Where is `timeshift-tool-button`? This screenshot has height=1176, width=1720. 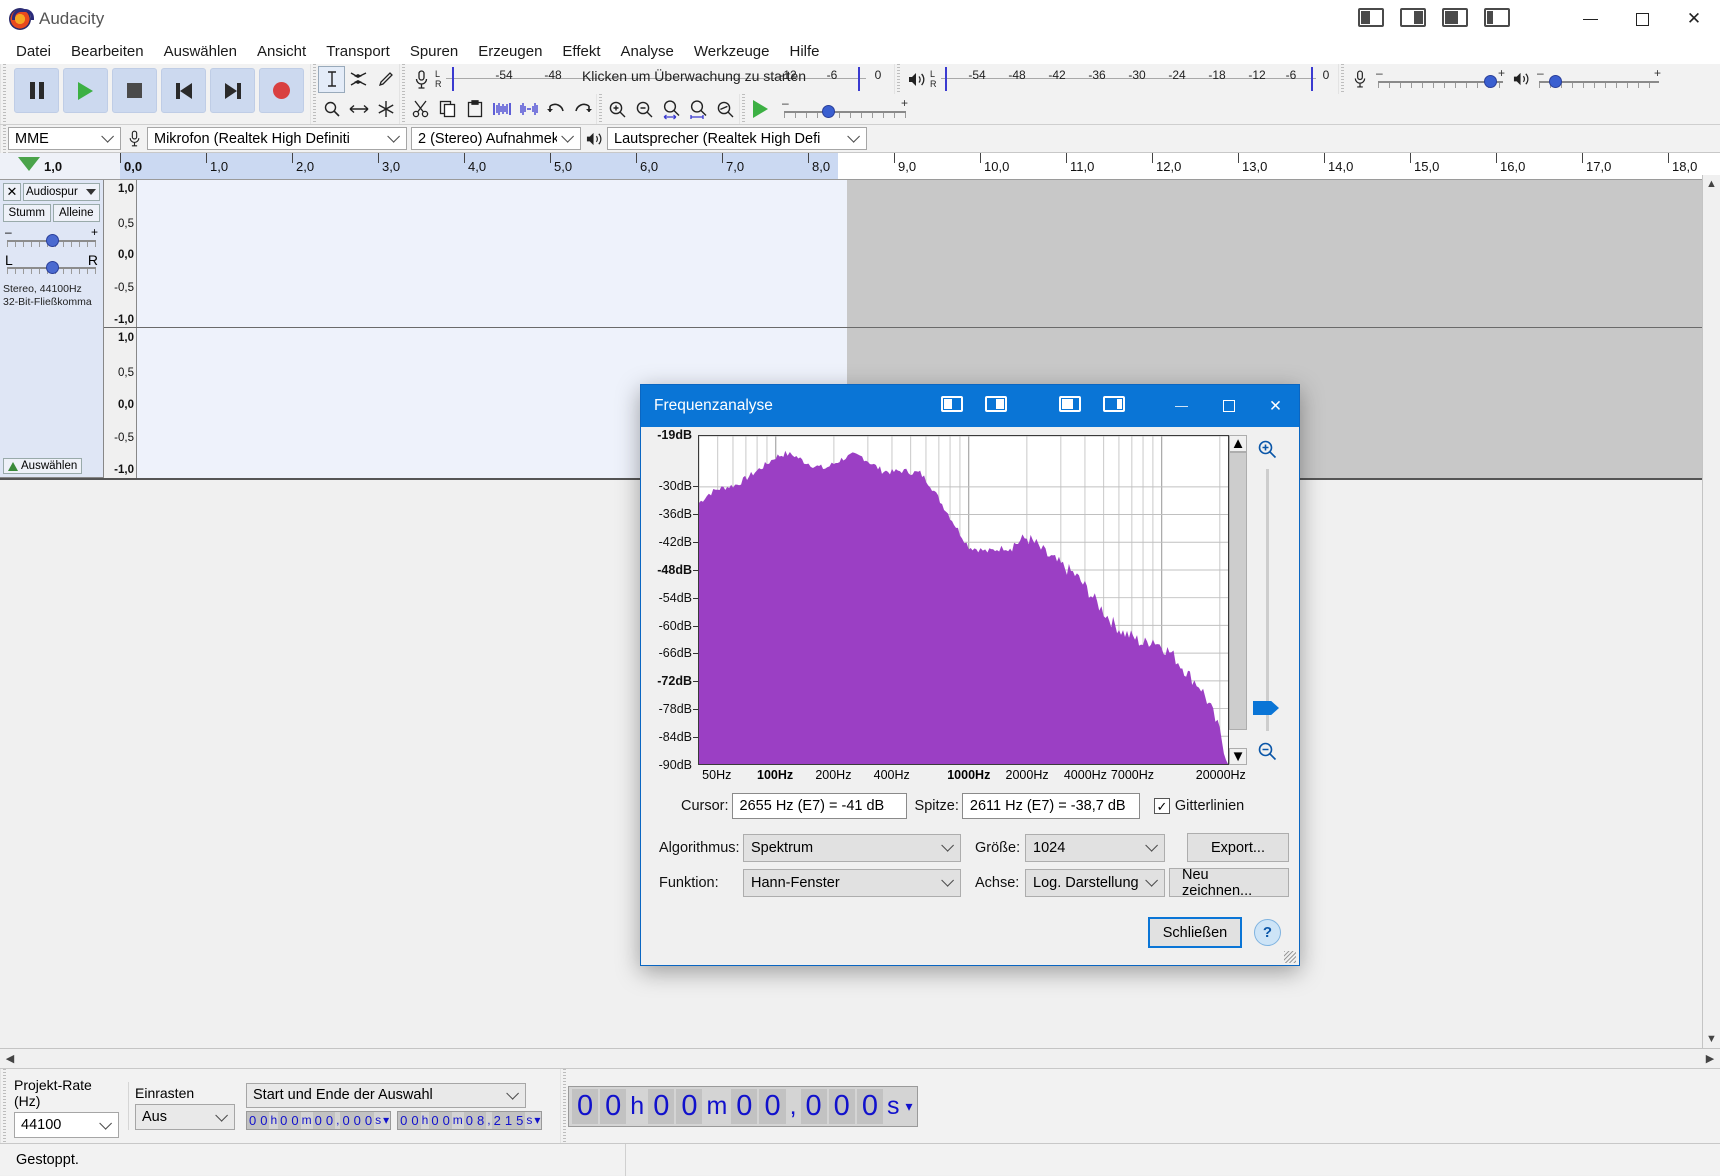
timeshift-tool-button is located at coordinates (358, 109).